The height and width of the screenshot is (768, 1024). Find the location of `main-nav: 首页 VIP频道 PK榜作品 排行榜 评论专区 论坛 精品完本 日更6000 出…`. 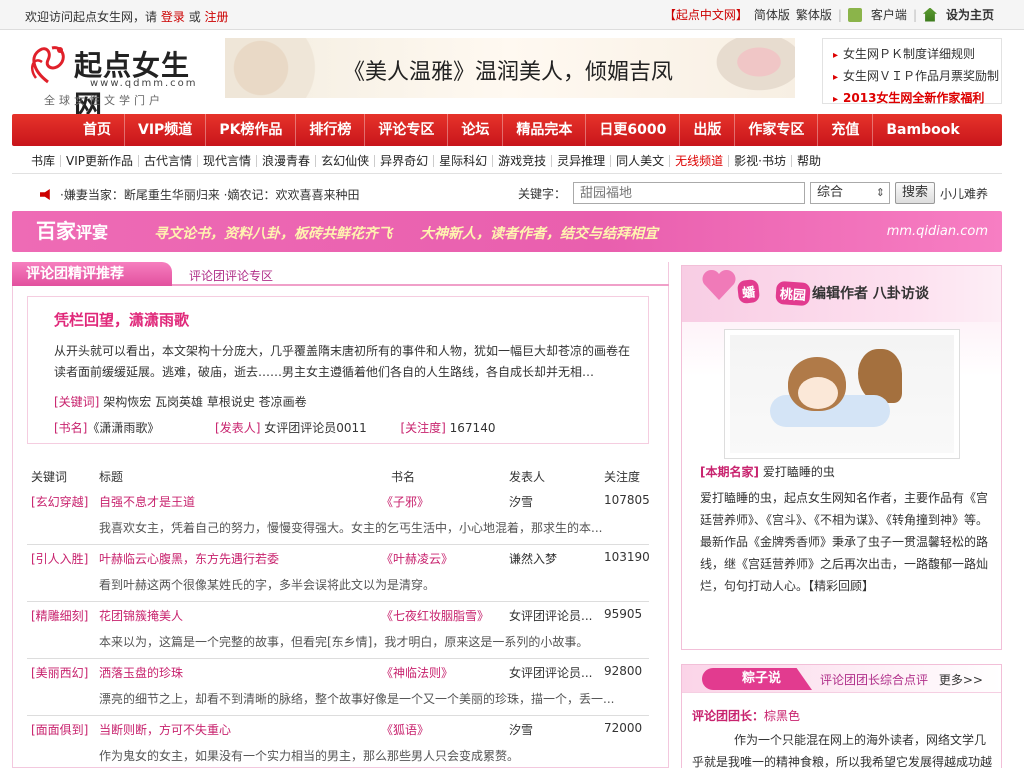

main-nav: 首页 VIP频道 PK榜作品 排行榜 评论专区 论坛 精品完本 日更6000 出… is located at coordinates (507, 130).